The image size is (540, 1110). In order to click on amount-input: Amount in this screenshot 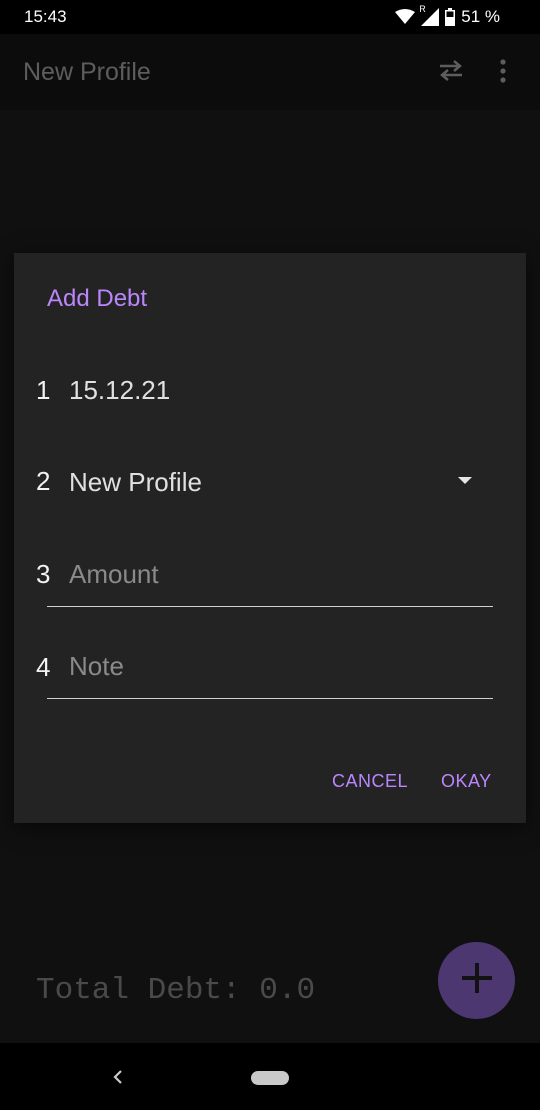, I will do `click(114, 574)`.